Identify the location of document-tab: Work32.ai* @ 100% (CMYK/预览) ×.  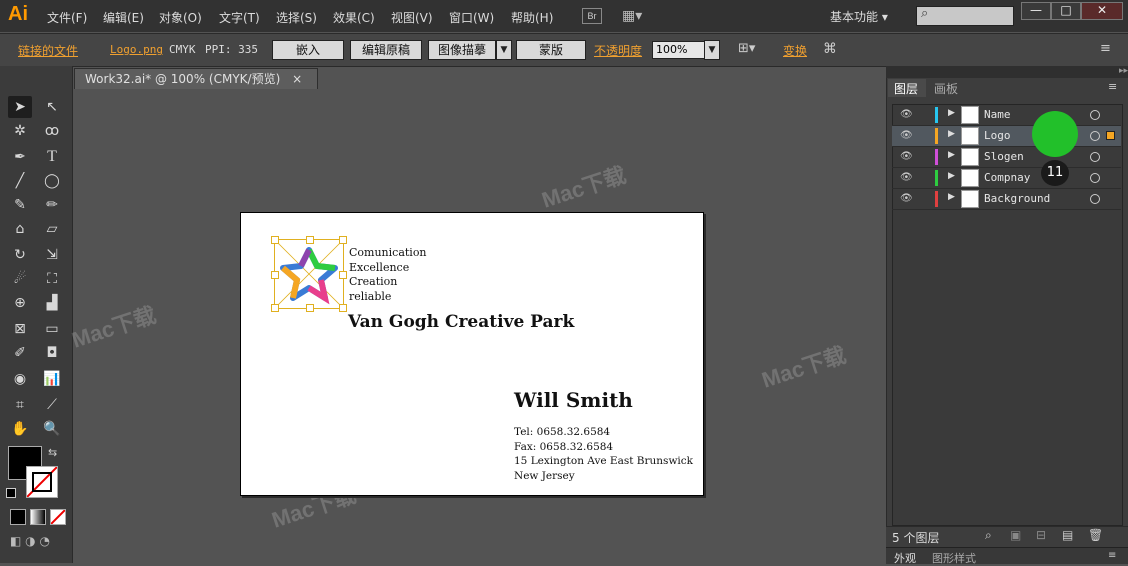
(196, 78).